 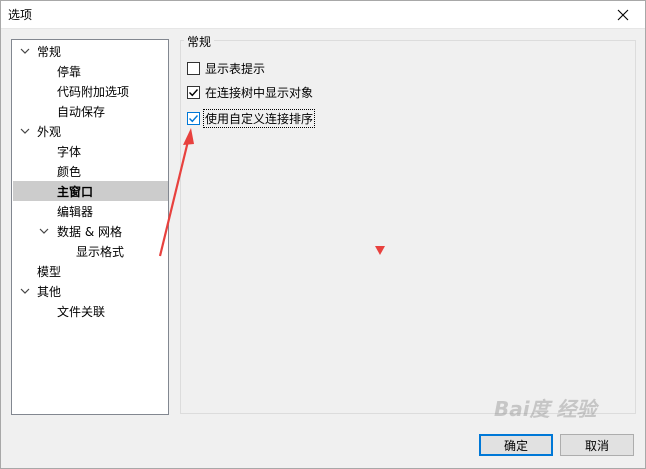 I want to click on tree-item-color: 颜色, so click(x=90, y=171).